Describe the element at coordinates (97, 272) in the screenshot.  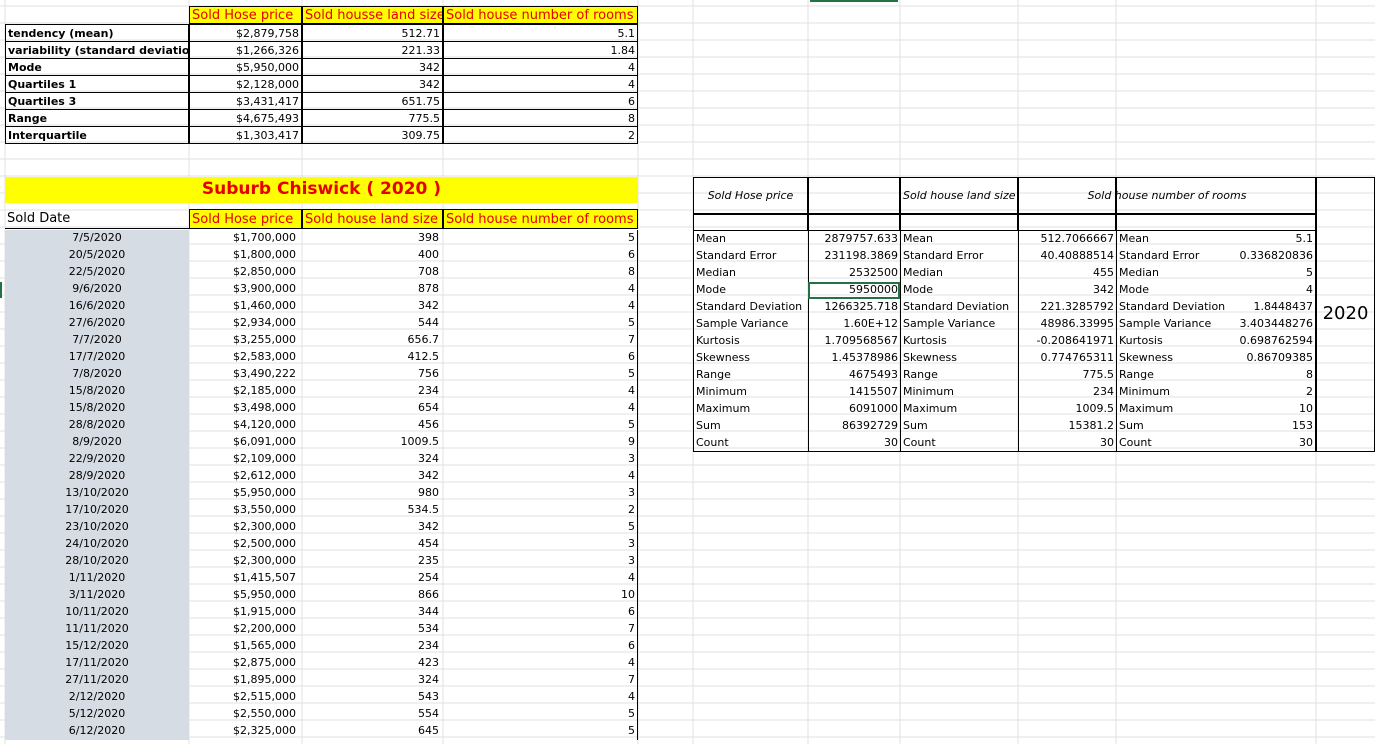
I see `date-cell: 22/5/2020` at that location.